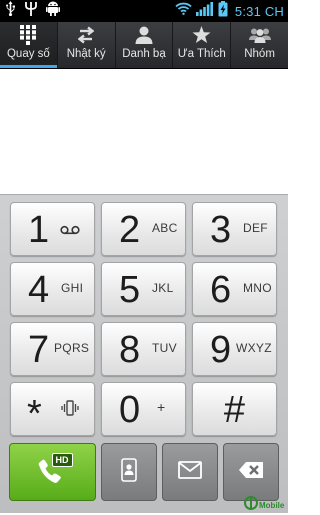 The height and width of the screenshot is (515, 320). Describe the element at coordinates (201, 54) in the screenshot. I see `tab-label: Ưa Thích` at that location.